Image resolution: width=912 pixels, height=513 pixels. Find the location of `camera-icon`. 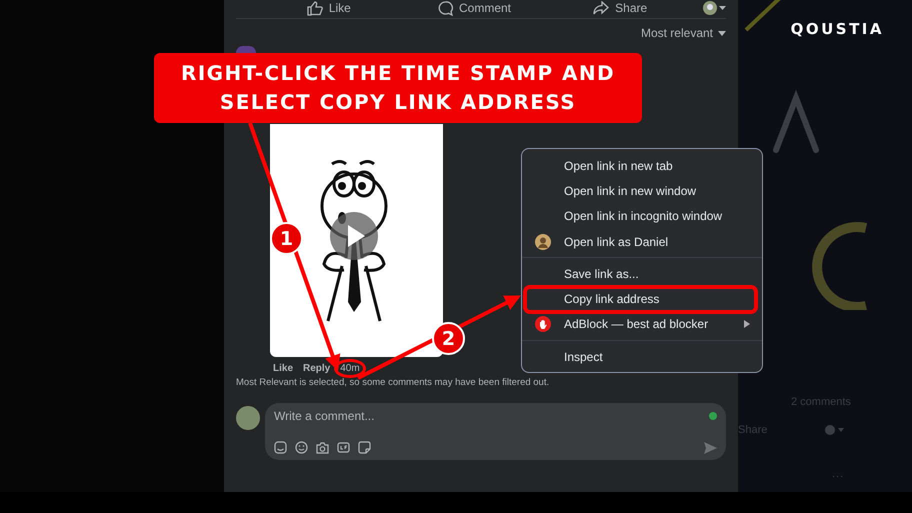

camera-icon is located at coordinates (322, 448).